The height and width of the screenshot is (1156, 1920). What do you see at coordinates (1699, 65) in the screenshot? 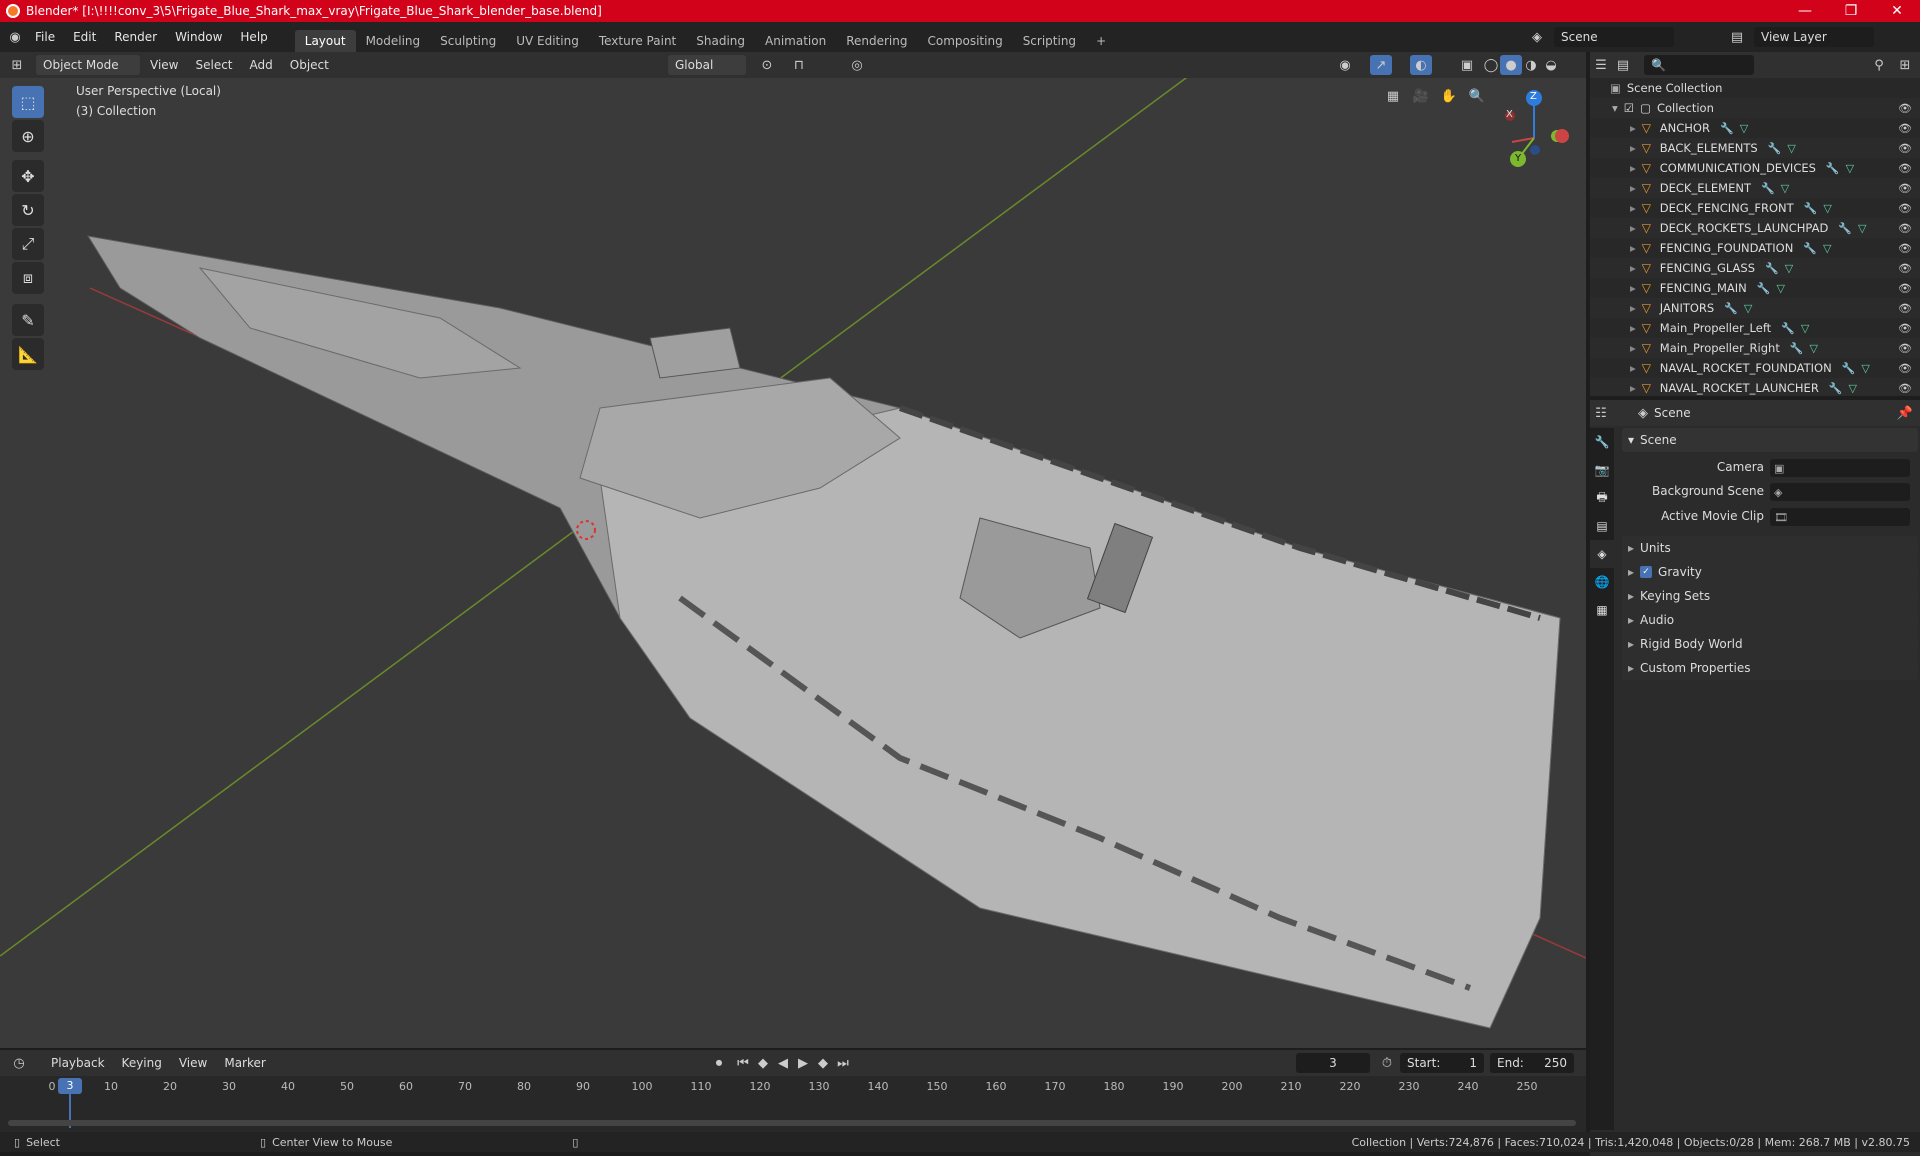
I see `outliner-search-input: 🔍` at bounding box center [1699, 65].